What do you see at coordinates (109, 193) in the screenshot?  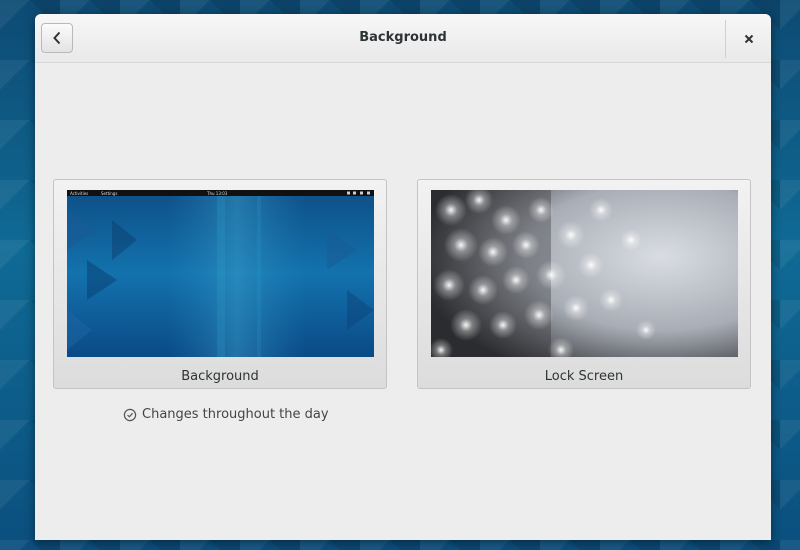 I see `mini-app-label: Settings` at bounding box center [109, 193].